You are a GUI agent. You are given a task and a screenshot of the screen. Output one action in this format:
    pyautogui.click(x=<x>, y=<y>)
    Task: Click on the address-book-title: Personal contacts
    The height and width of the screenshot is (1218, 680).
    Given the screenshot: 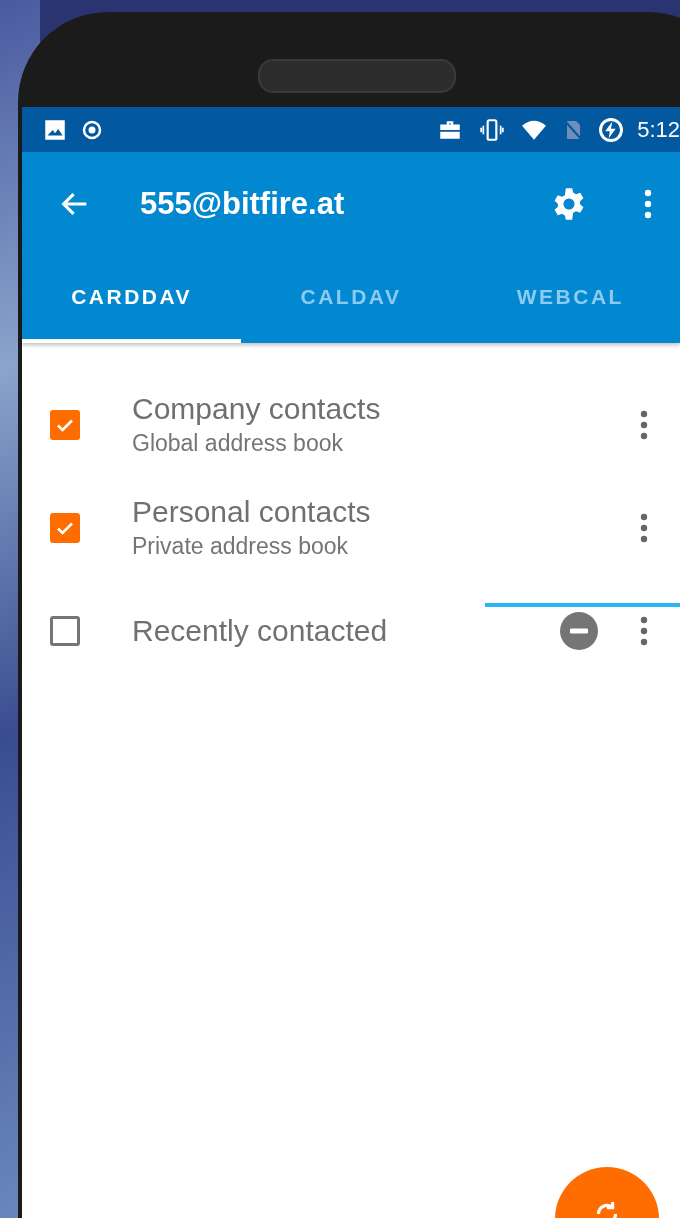 What is the action you would take?
    pyautogui.click(x=252, y=512)
    